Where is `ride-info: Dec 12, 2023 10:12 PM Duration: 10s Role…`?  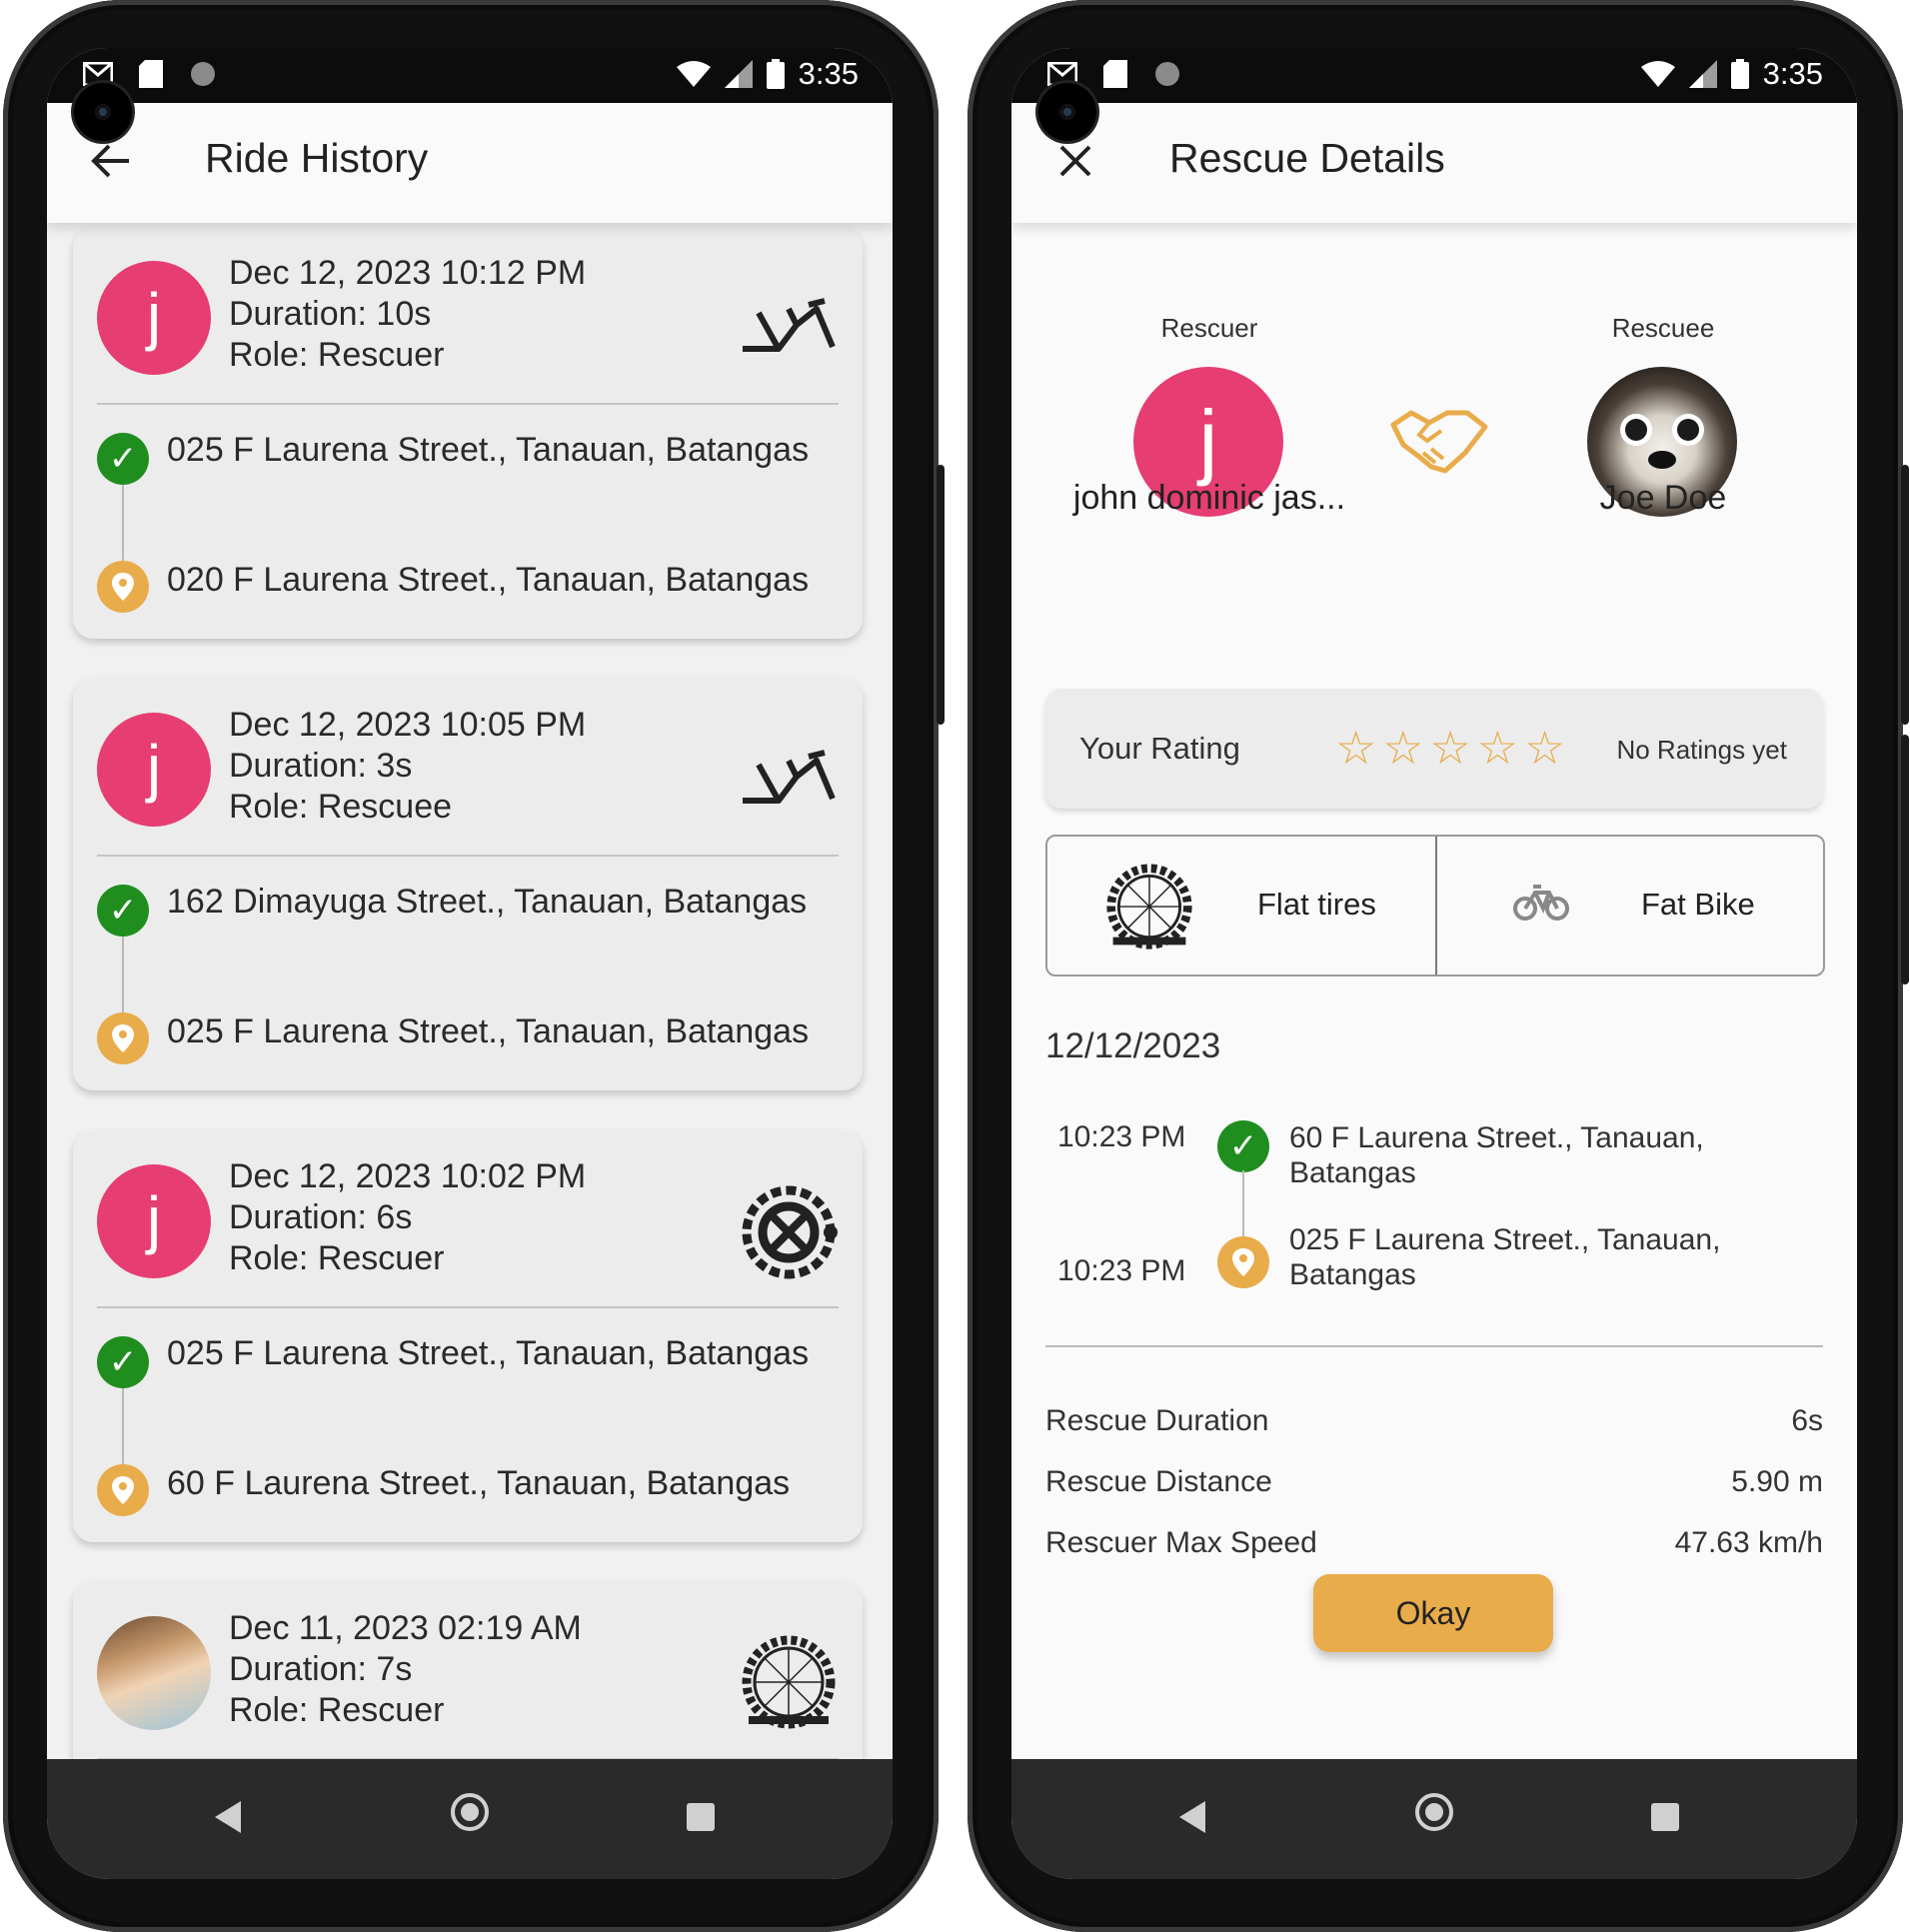
ride-info: Dec 12, 2023 10:12 PM Duration: 10s Role… is located at coordinates (407, 314).